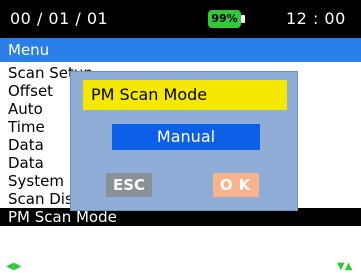 The image size is (361, 273). I want to click on menu-item-data-2: Data, so click(26, 163).